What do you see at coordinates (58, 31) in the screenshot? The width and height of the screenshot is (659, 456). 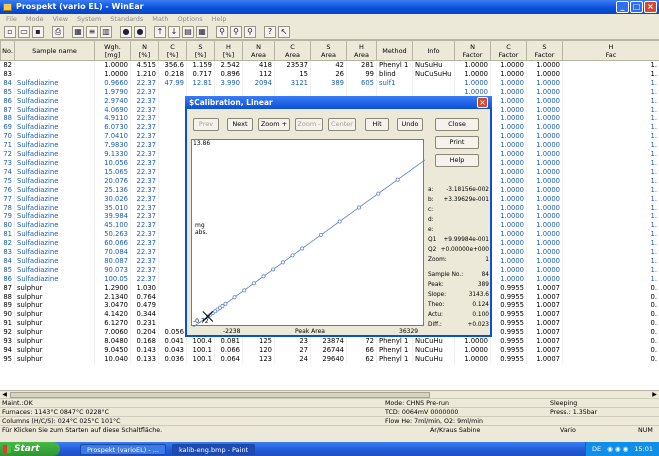 I see `print-icon: ⎙` at bounding box center [58, 31].